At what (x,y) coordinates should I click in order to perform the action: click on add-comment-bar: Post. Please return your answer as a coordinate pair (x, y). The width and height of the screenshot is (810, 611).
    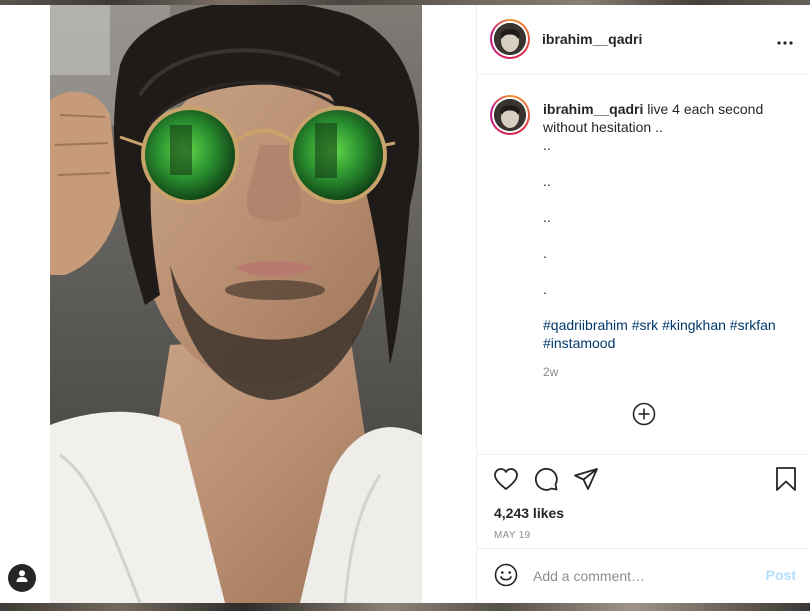
    Looking at the image, I should click on (643, 575).